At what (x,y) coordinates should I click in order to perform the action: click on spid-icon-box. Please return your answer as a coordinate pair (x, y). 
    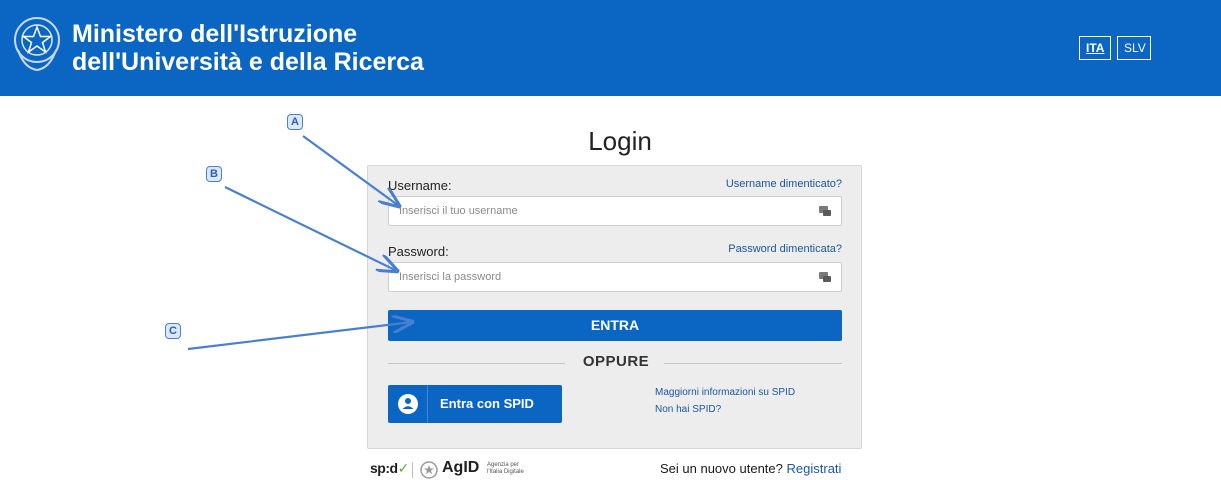
    Looking at the image, I should click on (408, 404).